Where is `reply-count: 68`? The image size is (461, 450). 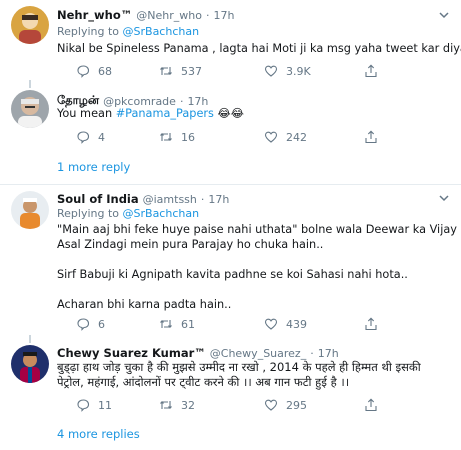 reply-count: 68 is located at coordinates (105, 71).